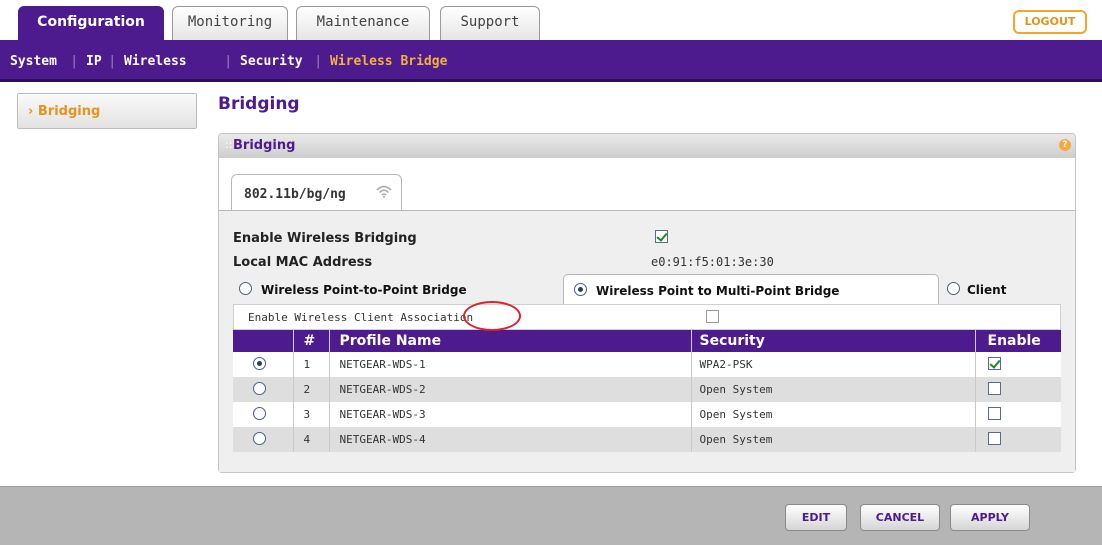 Image resolution: width=1102 pixels, height=545 pixels. Describe the element at coordinates (311, 341) in the screenshot. I see `column-header-number: #` at that location.